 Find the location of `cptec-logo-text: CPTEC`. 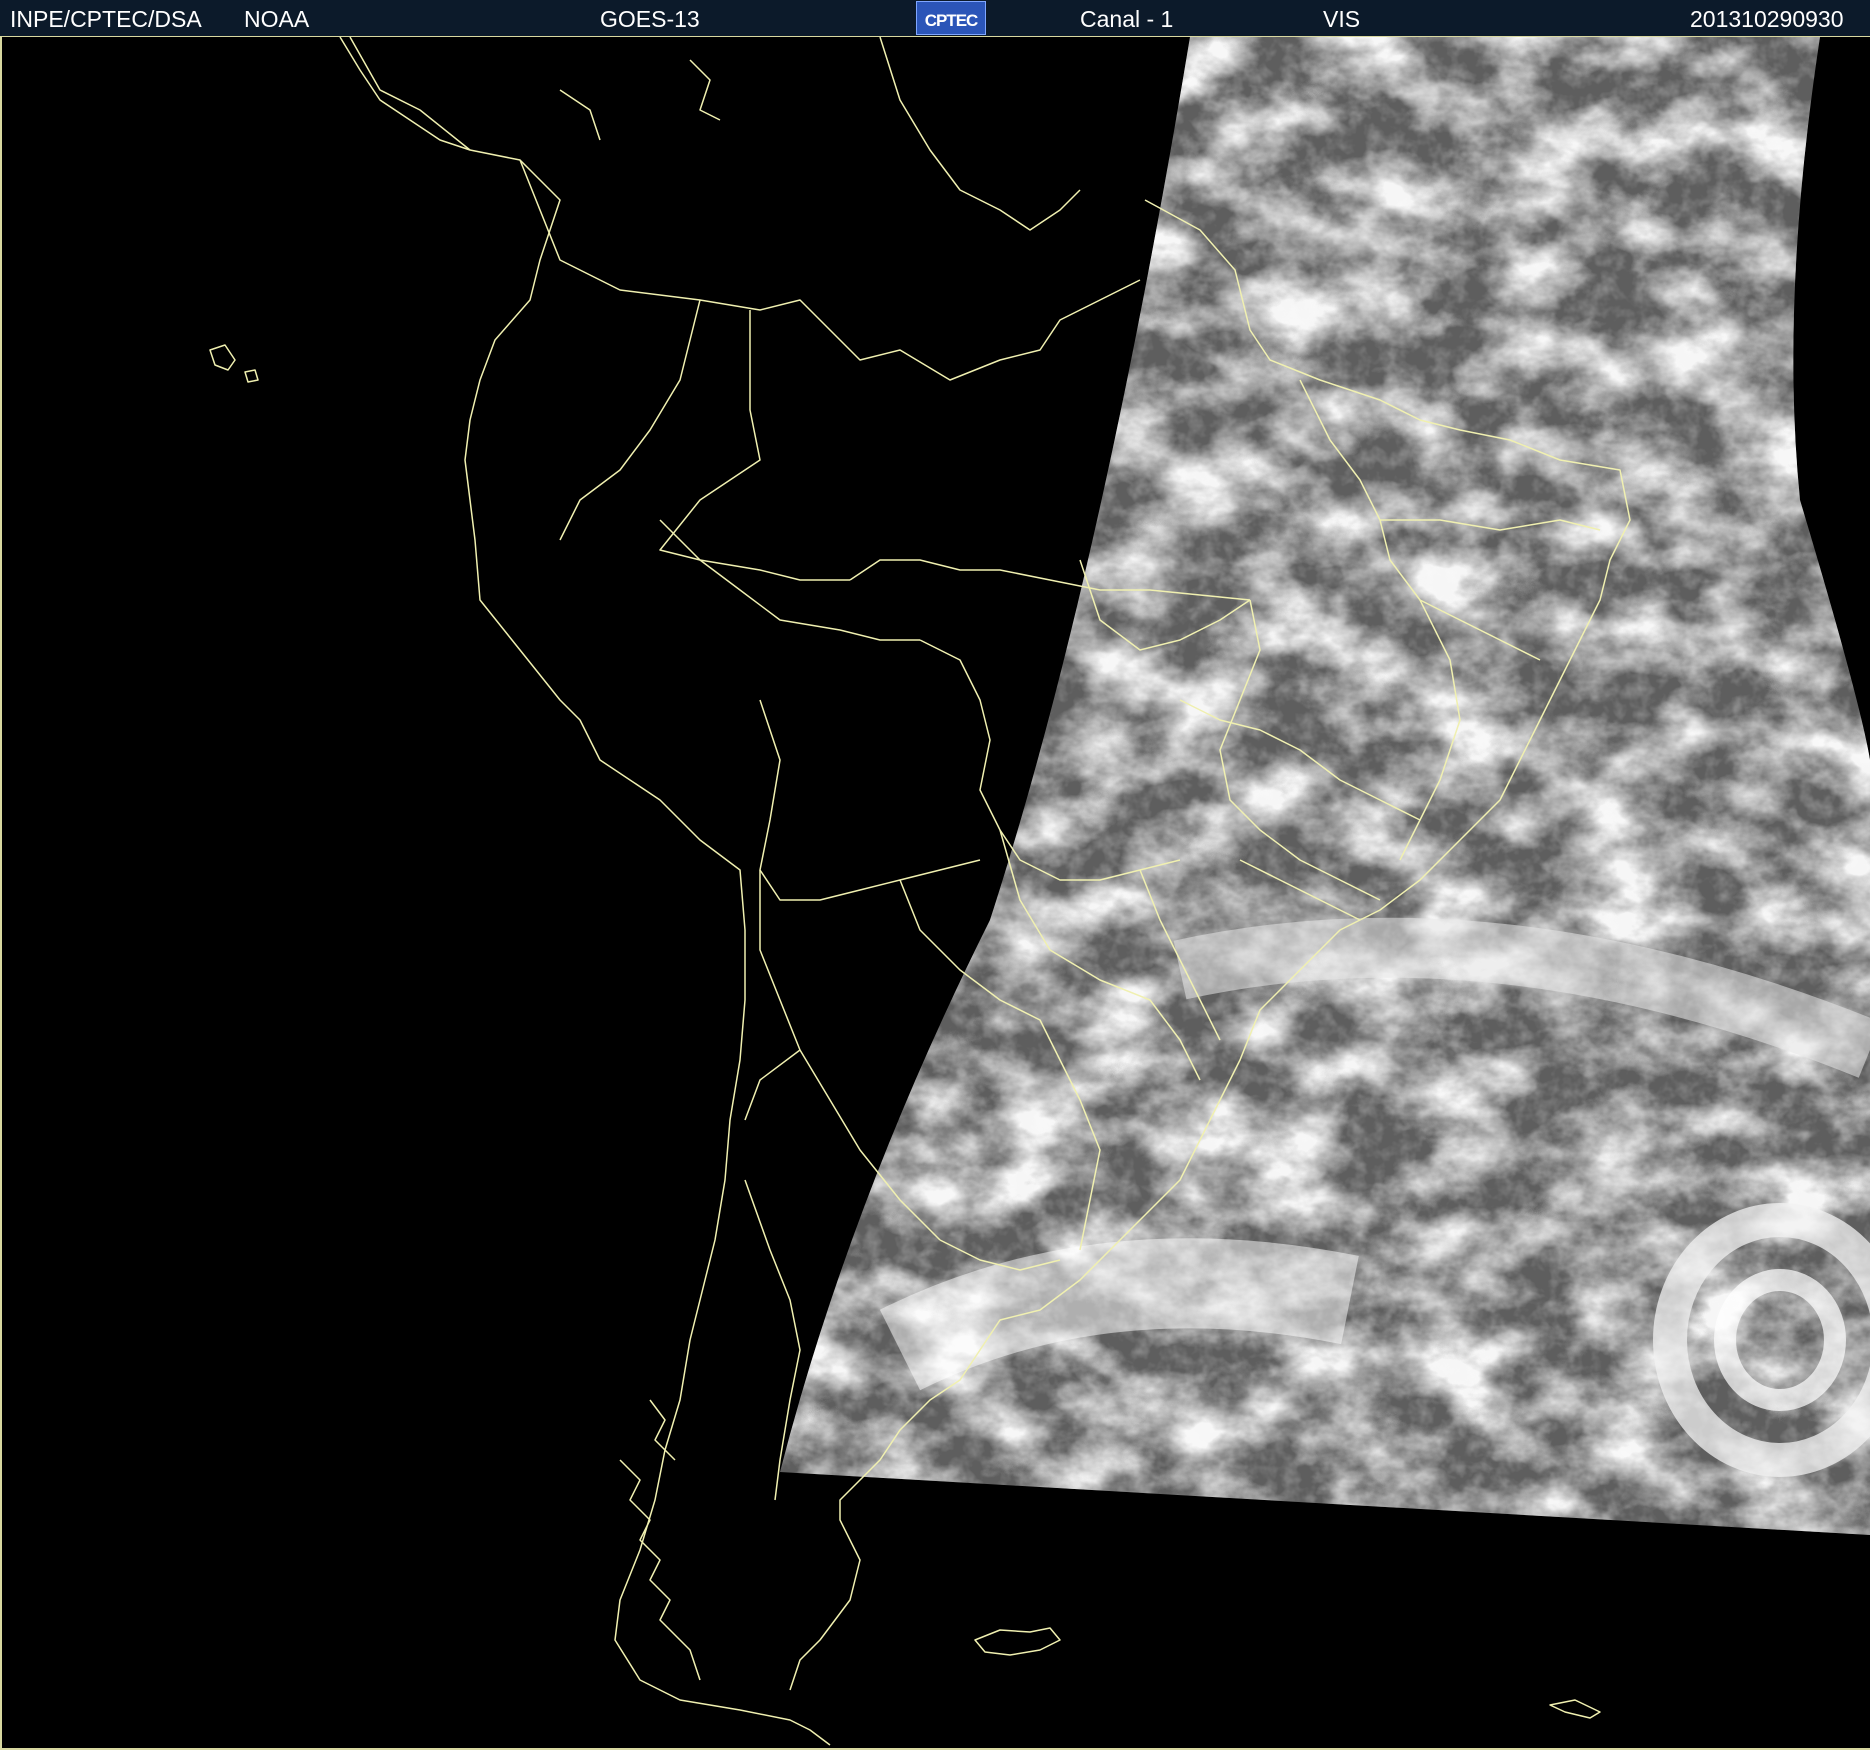

cptec-logo-text: CPTEC is located at coordinates (951, 20).